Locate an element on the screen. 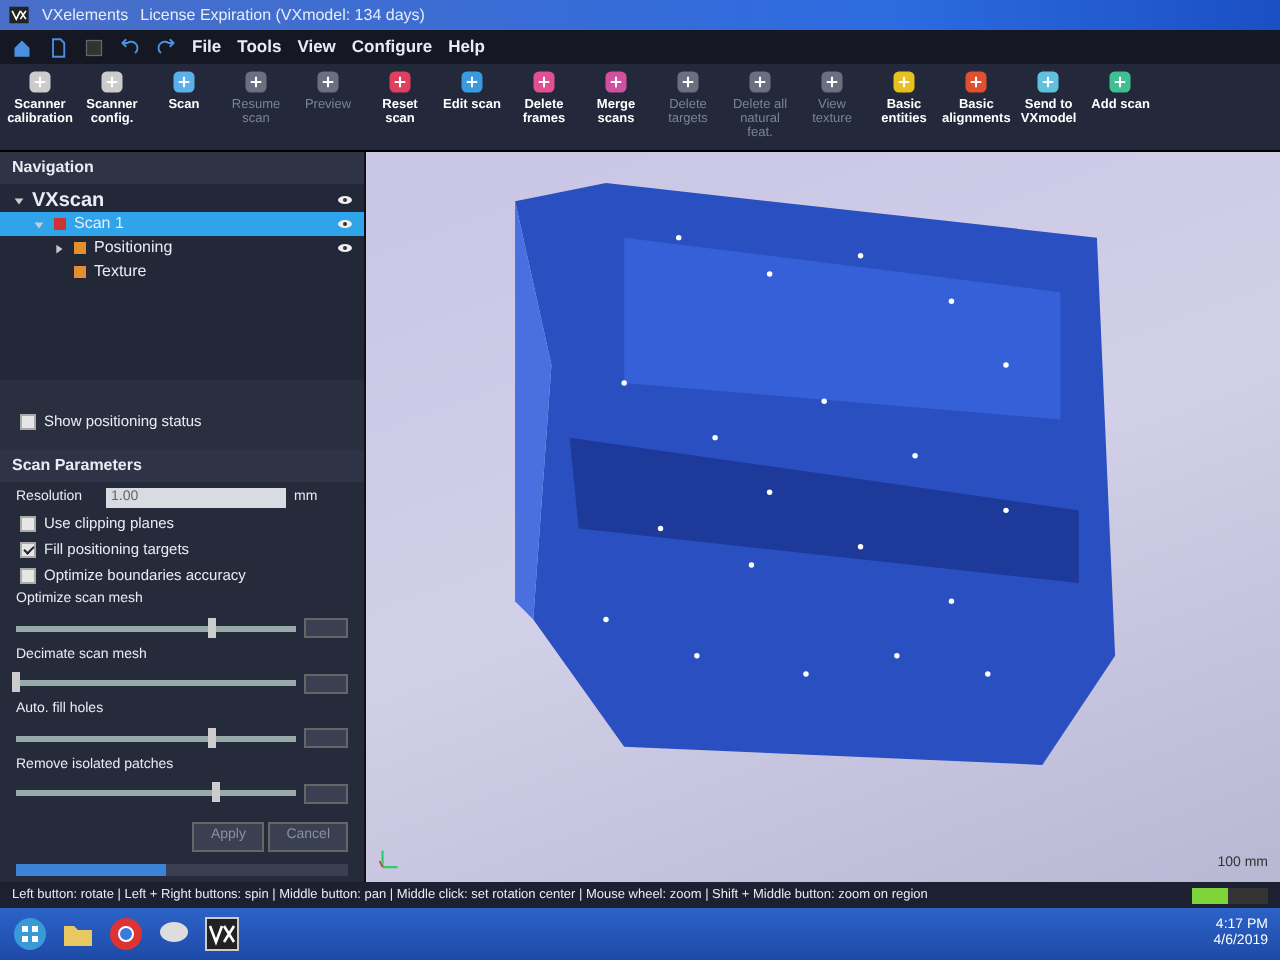 The width and height of the screenshot is (1280, 960). tree-item: VXscan is located at coordinates (182, 200).